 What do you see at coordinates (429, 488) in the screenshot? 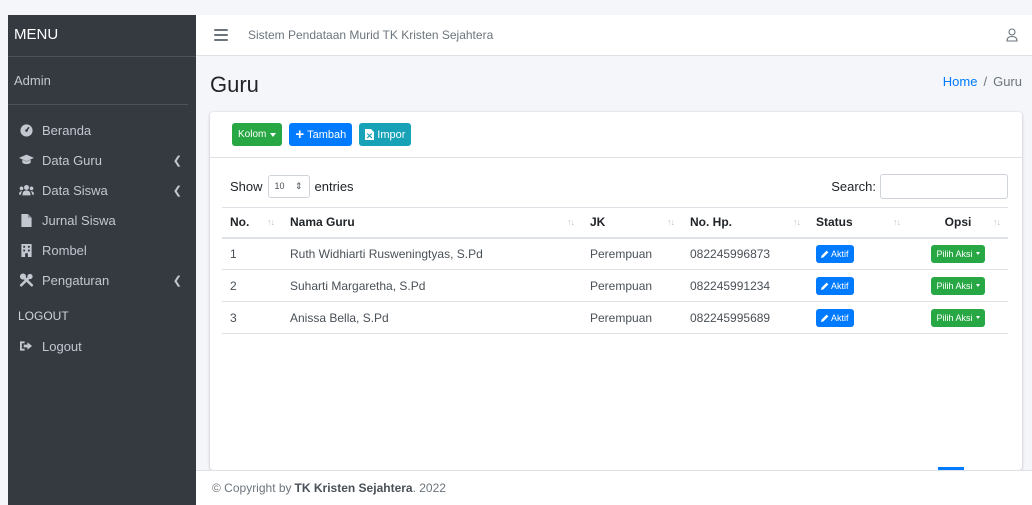
I see `footer-suffix: . 2022` at bounding box center [429, 488].